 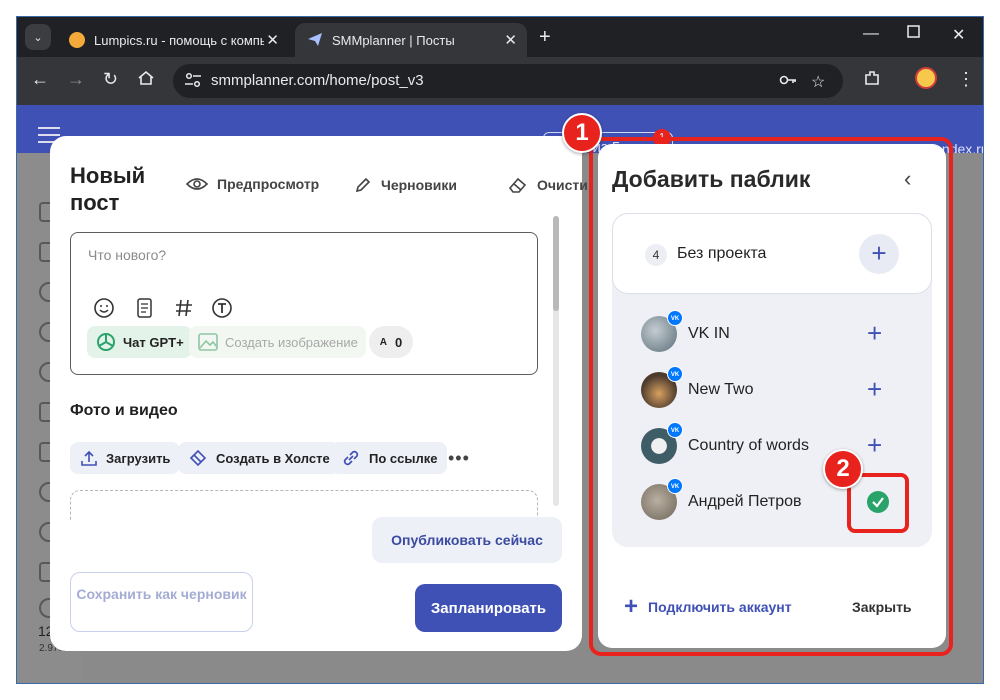 I want to click on eye-icon, so click(x=197, y=184).